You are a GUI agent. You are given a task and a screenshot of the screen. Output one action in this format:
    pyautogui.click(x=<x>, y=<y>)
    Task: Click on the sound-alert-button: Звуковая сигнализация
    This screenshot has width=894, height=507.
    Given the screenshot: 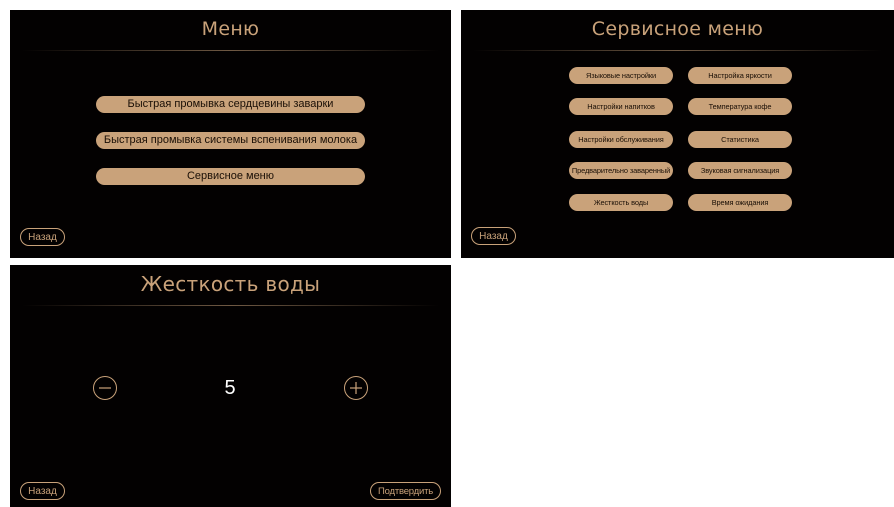 What is the action you would take?
    pyautogui.click(x=740, y=170)
    